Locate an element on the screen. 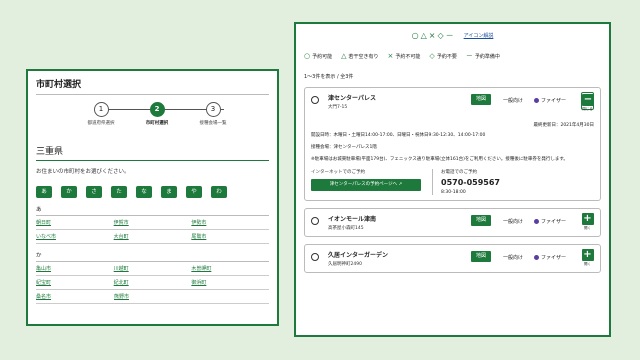 This screenshot has height=360, width=640. town-link: 朝日町 is located at coordinates (75, 222).